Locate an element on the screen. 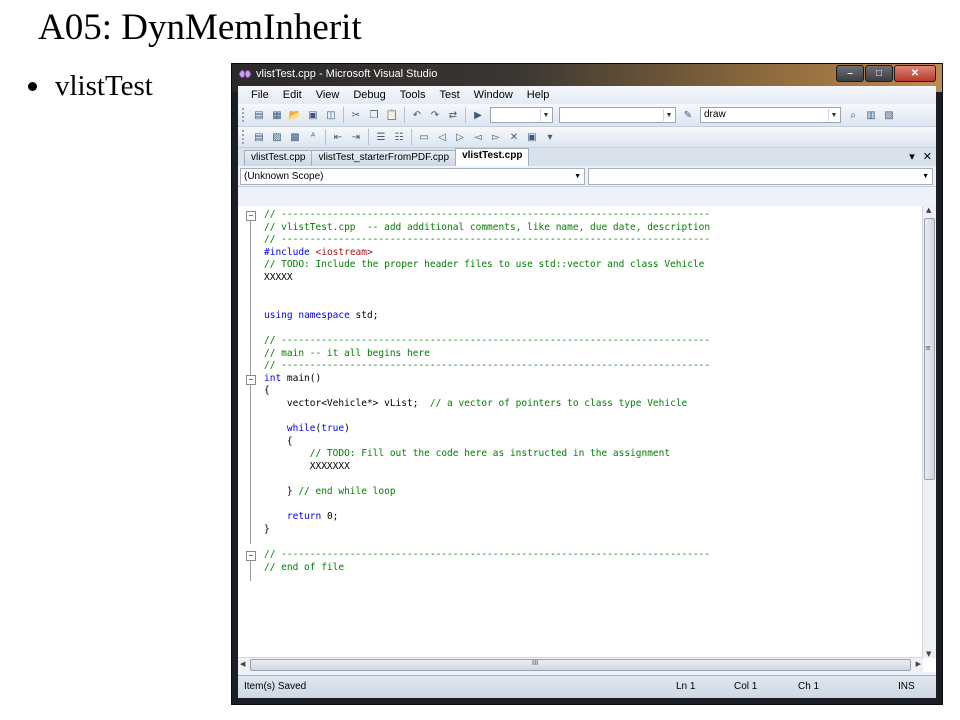 The height and width of the screenshot is (720, 960). menu-debug: Debug is located at coordinates (369, 95).